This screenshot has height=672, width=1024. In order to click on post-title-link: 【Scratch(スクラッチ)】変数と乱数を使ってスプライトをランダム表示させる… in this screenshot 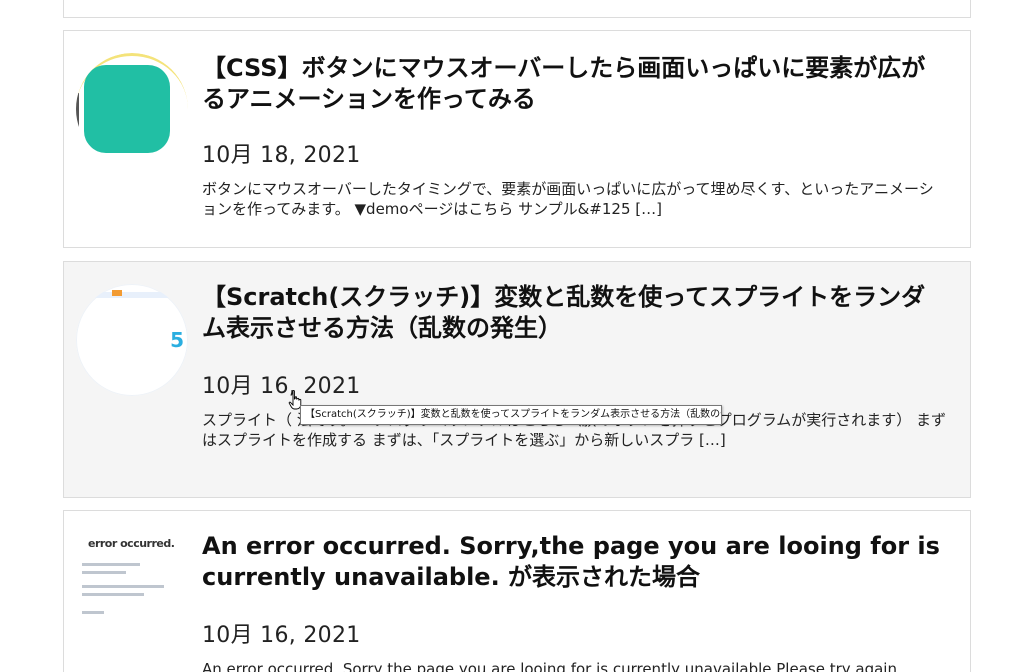, I will do `click(575, 313)`.